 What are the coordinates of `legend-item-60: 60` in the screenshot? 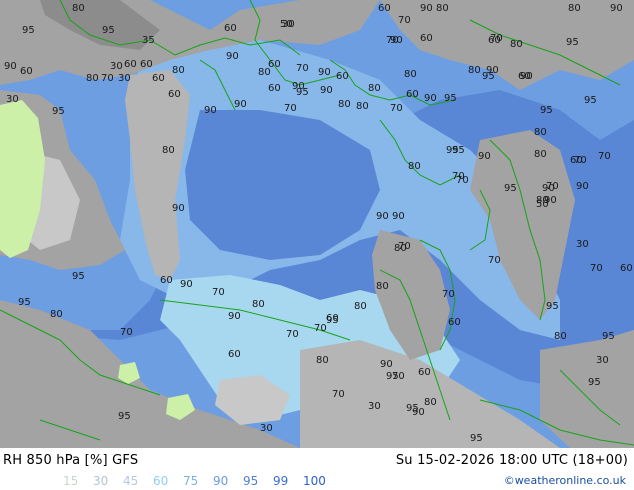 It's located at (161, 481).